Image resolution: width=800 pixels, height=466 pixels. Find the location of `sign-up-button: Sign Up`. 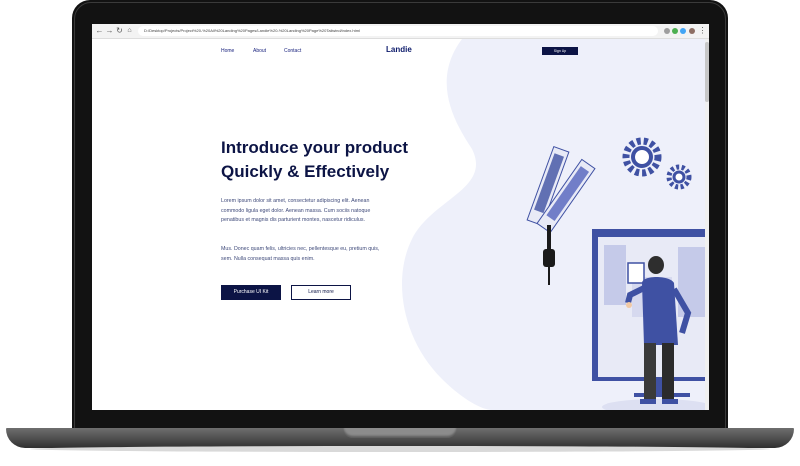

sign-up-button: Sign Up is located at coordinates (560, 51).